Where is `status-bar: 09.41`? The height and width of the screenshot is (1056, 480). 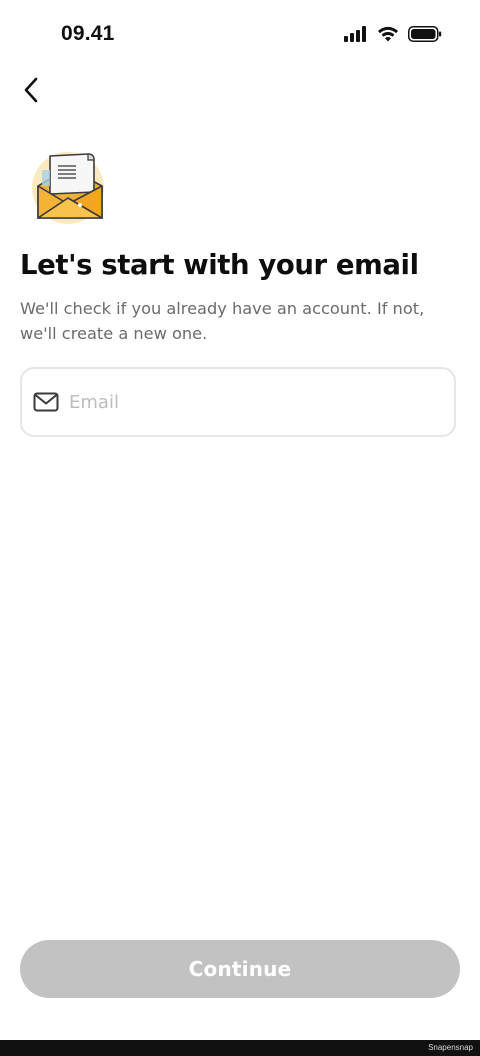
status-bar: 09.41 is located at coordinates (240, 36).